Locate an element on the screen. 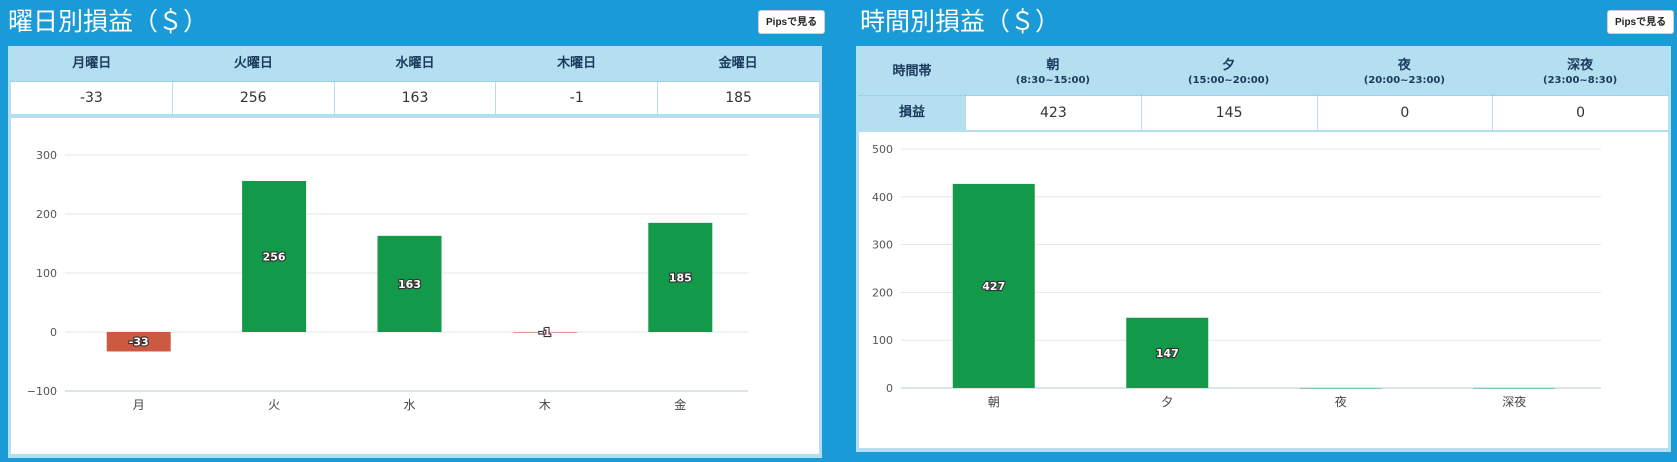 Image resolution: width=1677 pixels, height=462 pixels. weekday-value-wed: 163 is located at coordinates (416, 98).